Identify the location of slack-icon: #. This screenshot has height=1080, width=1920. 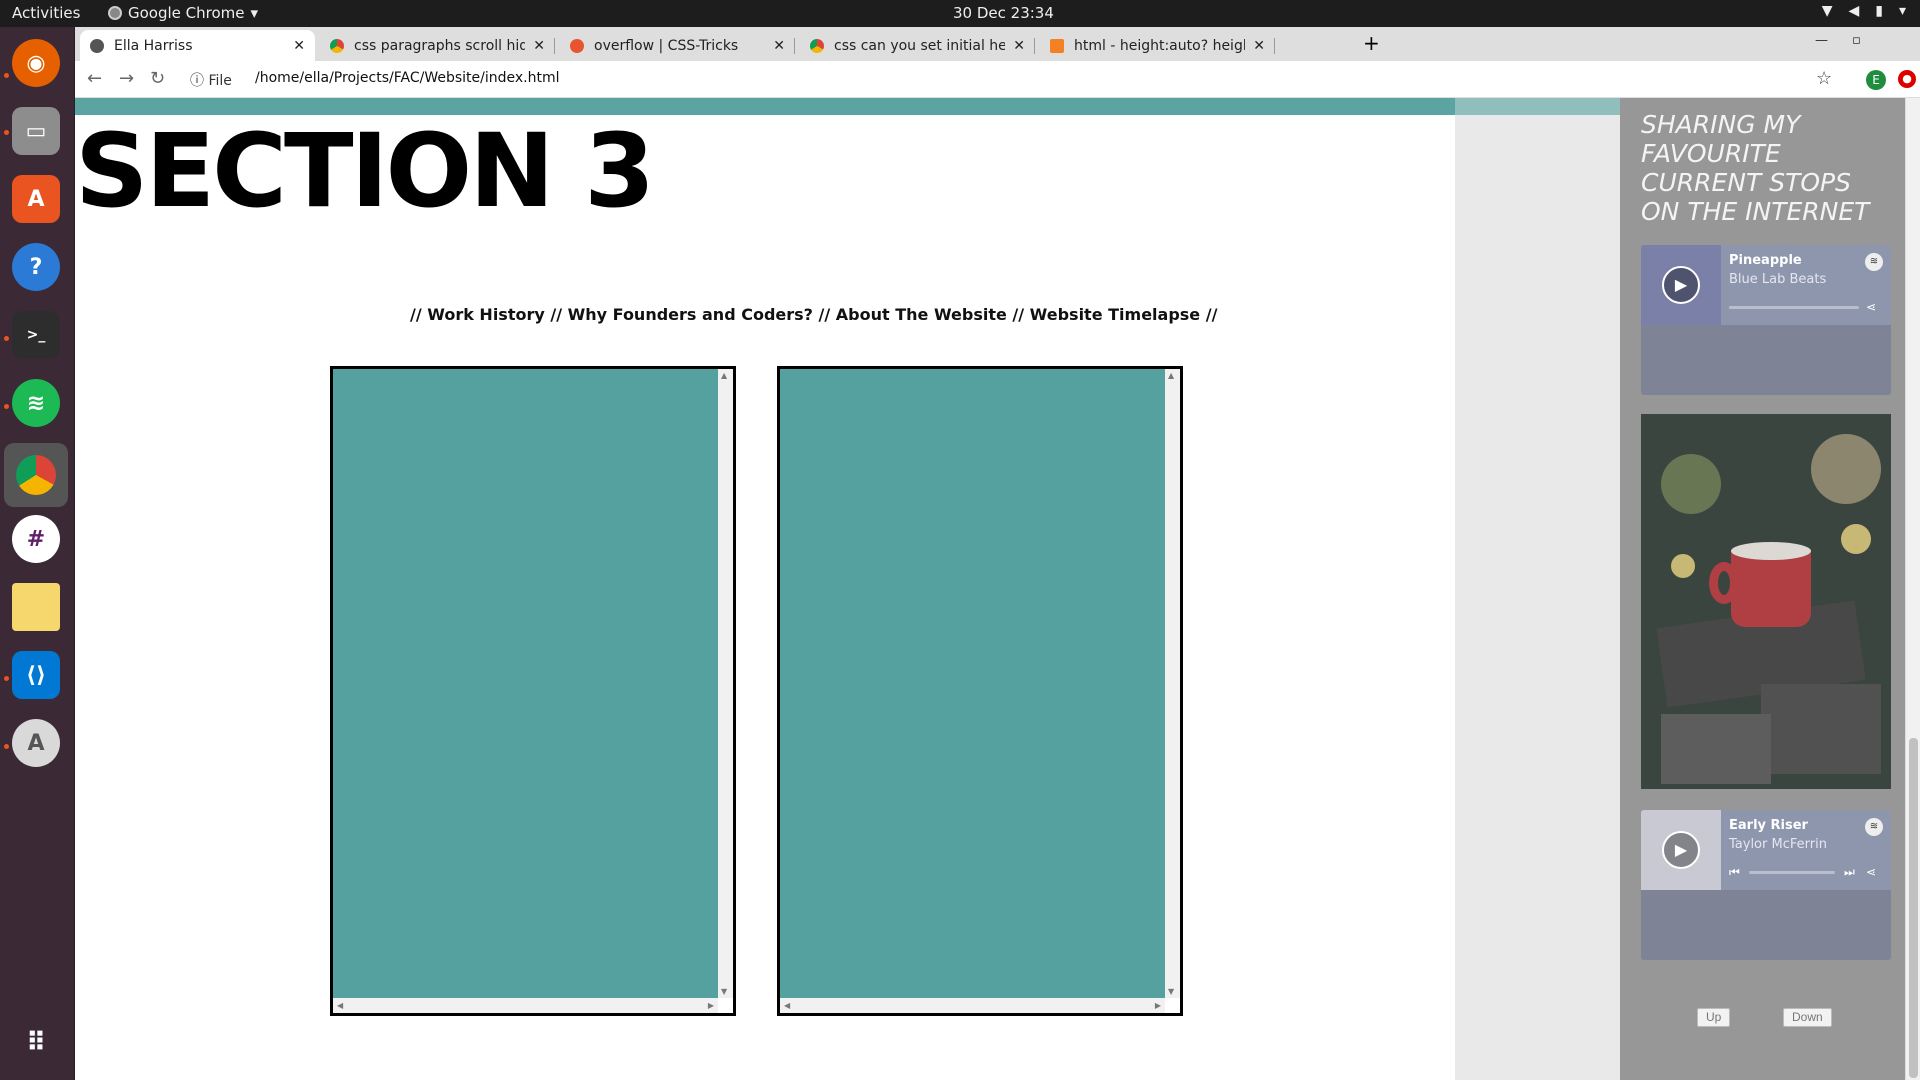
(36, 539).